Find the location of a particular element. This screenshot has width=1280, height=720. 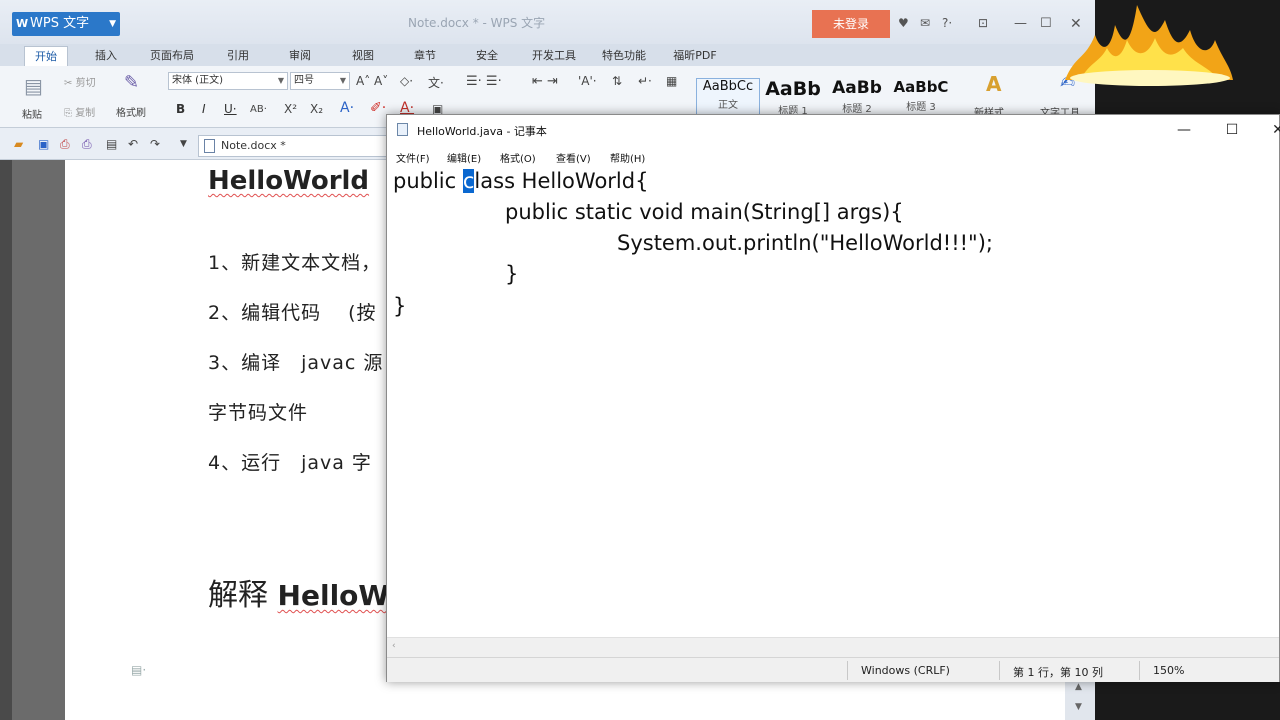

tab-review: 审阅 is located at coordinates (300, 56).